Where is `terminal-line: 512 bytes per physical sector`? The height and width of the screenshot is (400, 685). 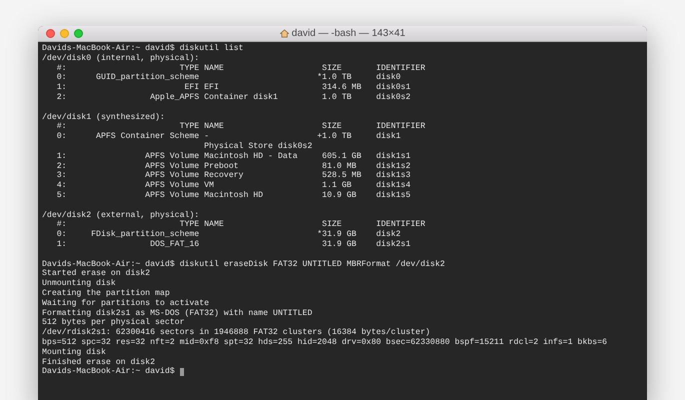
terminal-line: 512 bytes per physical sector is located at coordinates (113, 323).